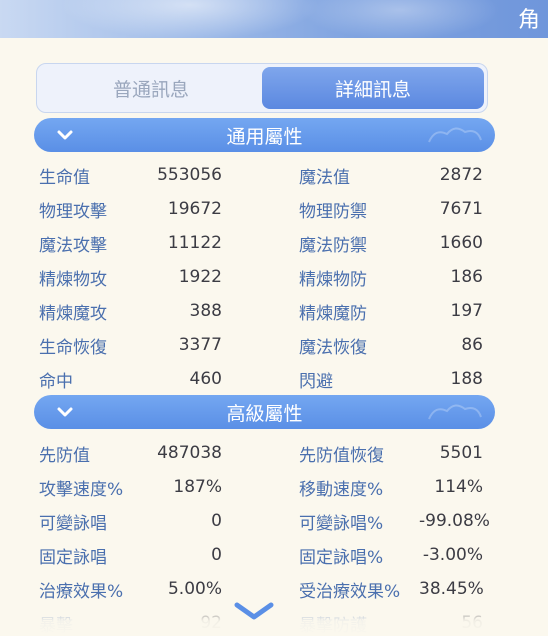 The height and width of the screenshot is (636, 548). I want to click on stats-row: 命中 460 閃避 188, so click(261, 379).